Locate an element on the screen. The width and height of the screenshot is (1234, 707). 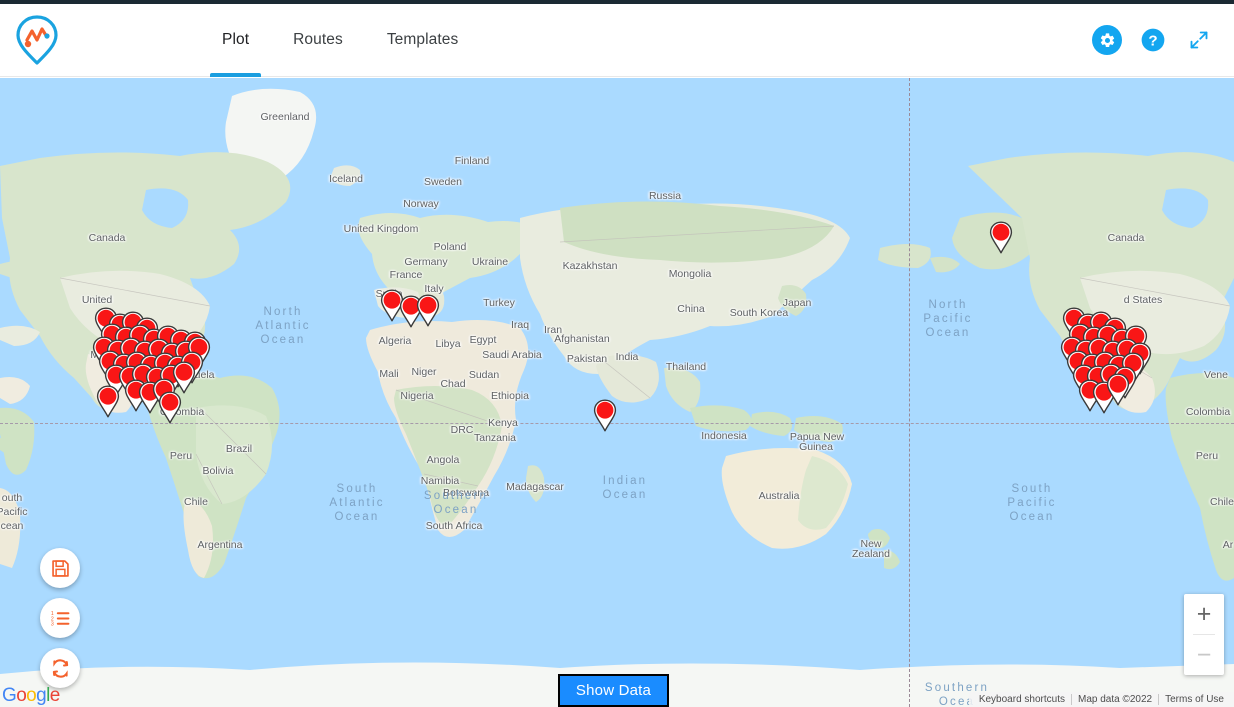
refresh-icon is located at coordinates (60, 668).